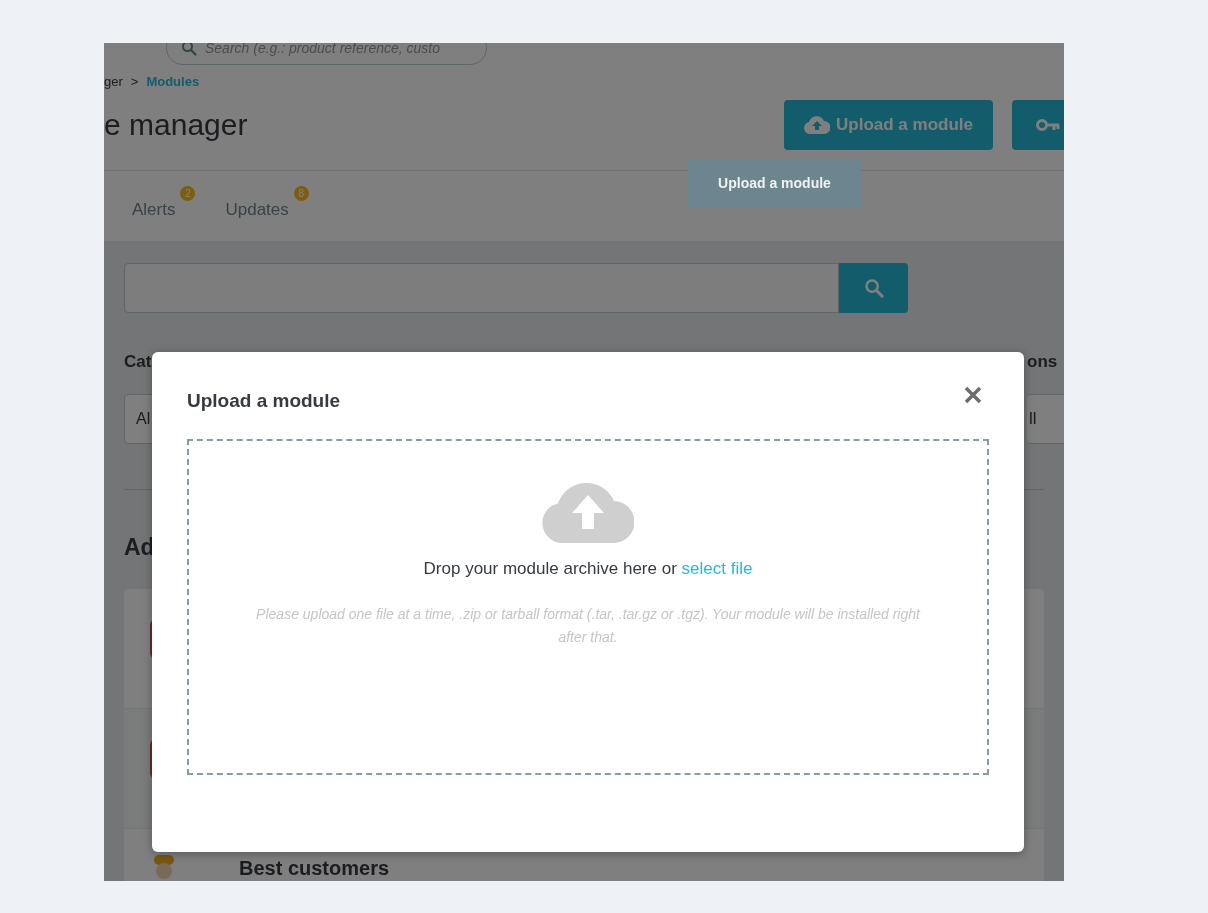 This screenshot has height=913, width=1208. What do you see at coordinates (176, 124) in the screenshot?
I see `page-title: e manager` at bounding box center [176, 124].